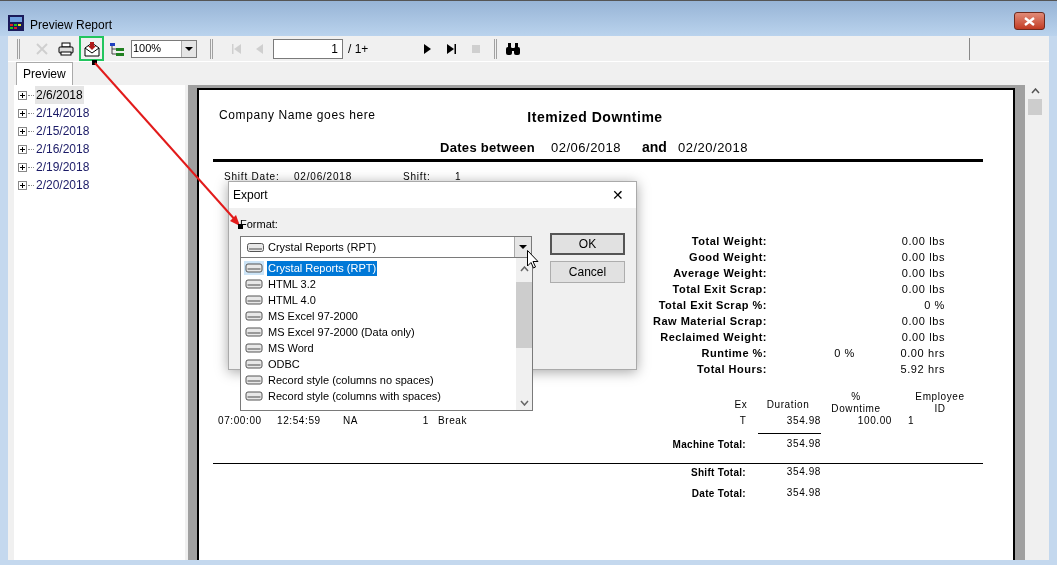 This screenshot has width=1057, height=565. I want to click on page-count: / 1+, so click(359, 49).